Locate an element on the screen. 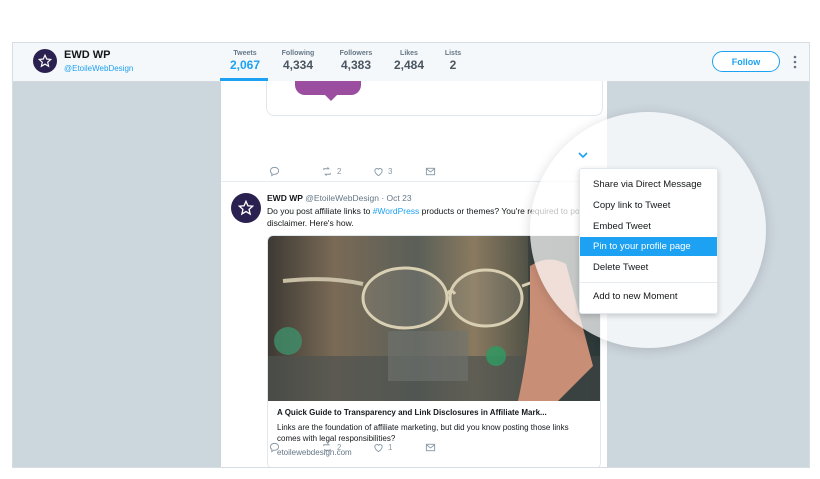 The image size is (820, 479). tweet-actions: 2 1 is located at coordinates (352, 447).